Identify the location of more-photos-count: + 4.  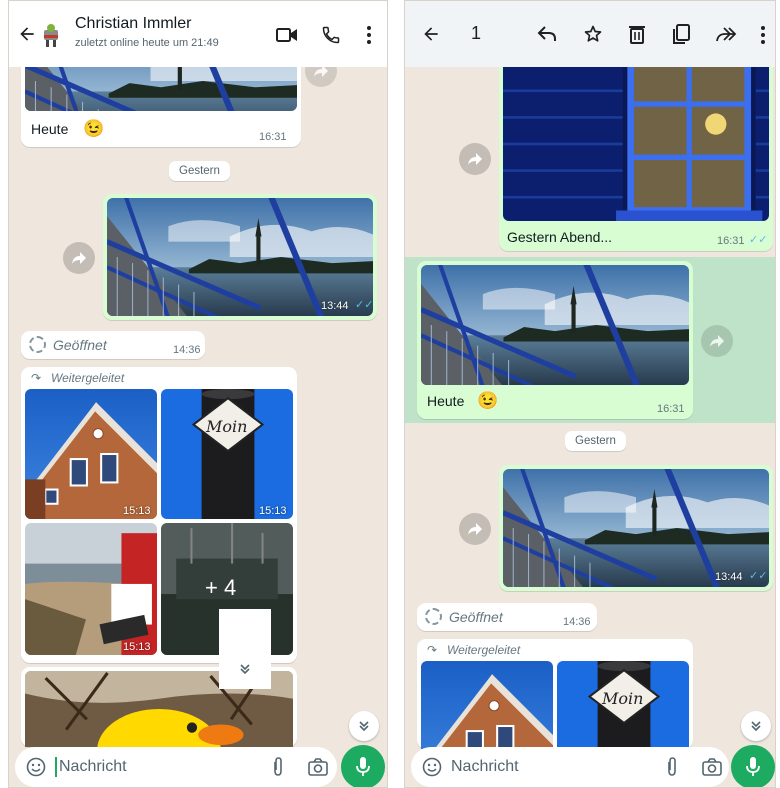
(221, 587).